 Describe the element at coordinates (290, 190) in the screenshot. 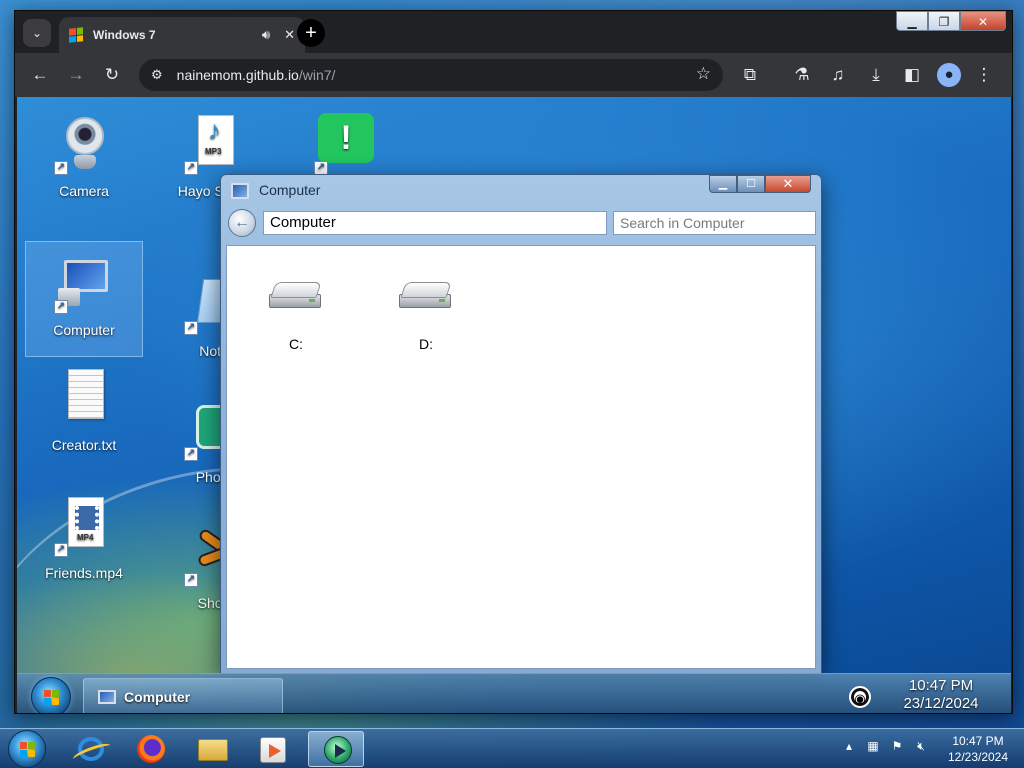

I see `explorer-title: Computer` at that location.